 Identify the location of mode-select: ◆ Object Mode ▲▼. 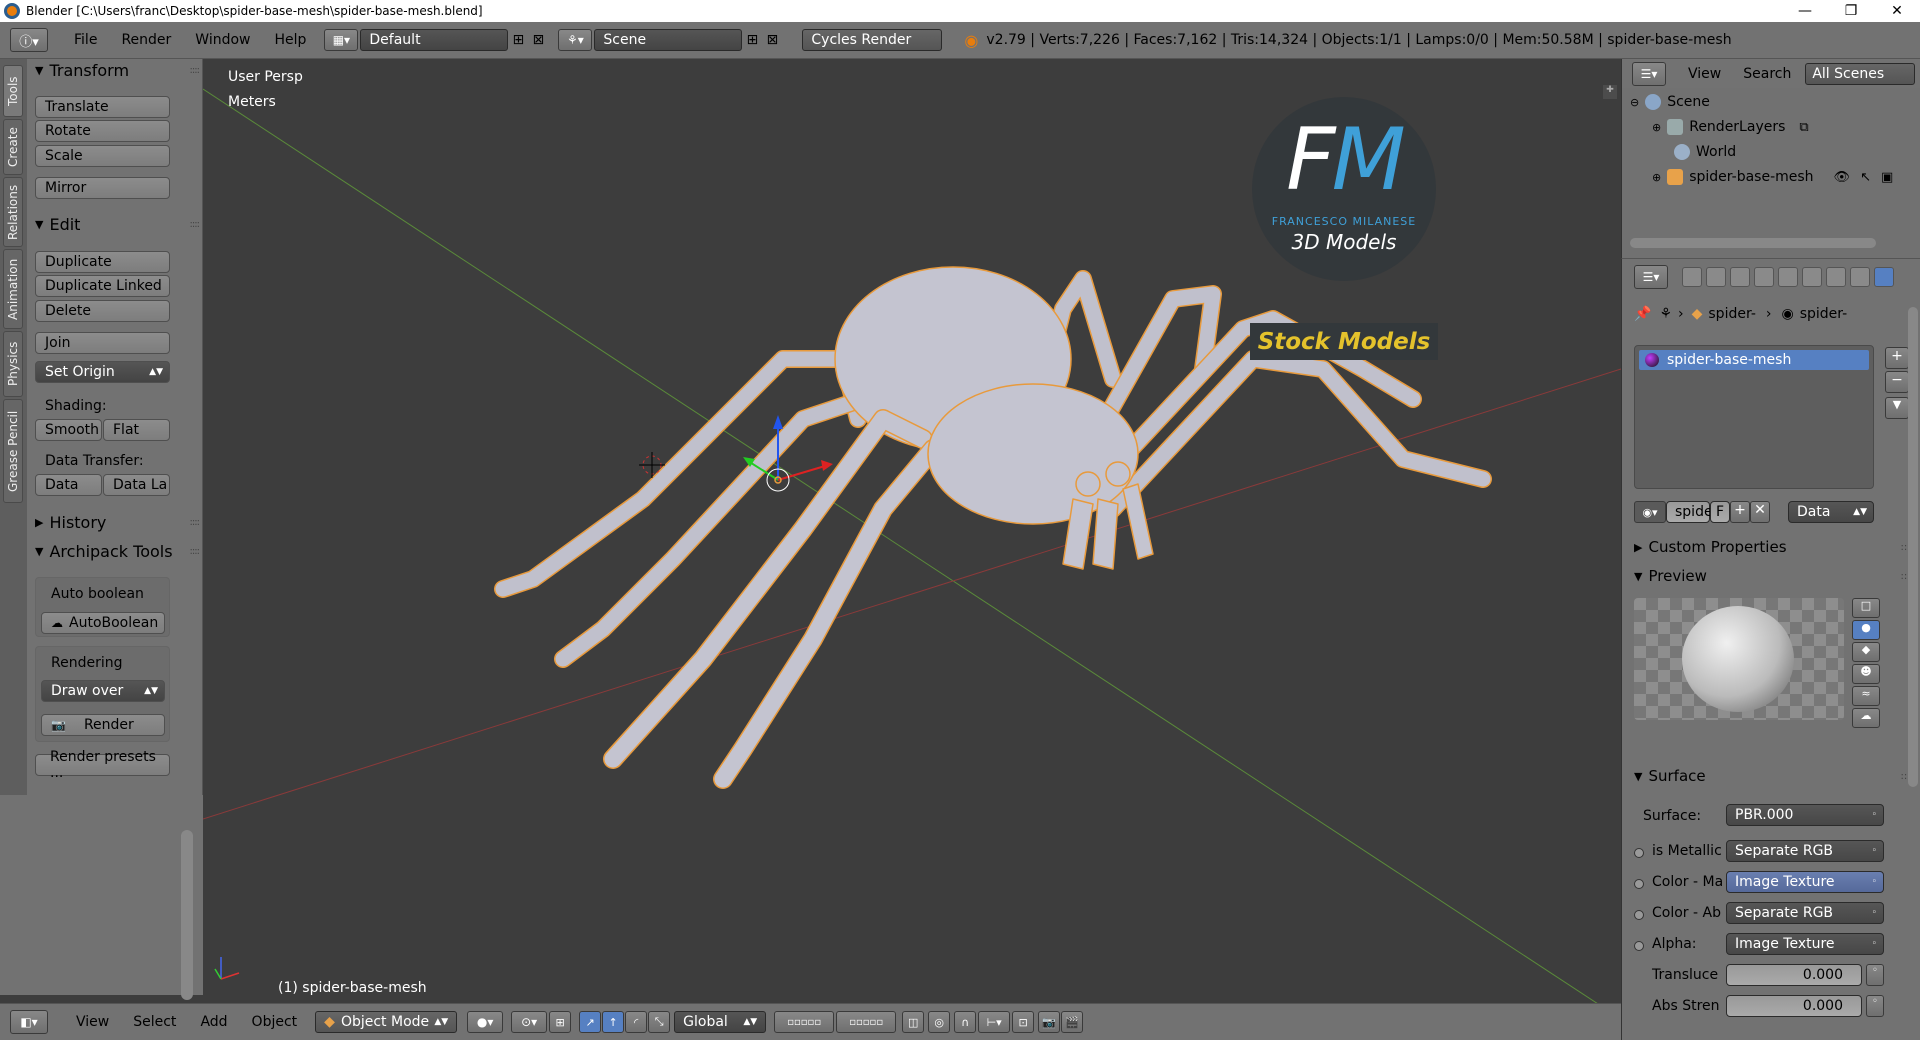
(386, 1022).